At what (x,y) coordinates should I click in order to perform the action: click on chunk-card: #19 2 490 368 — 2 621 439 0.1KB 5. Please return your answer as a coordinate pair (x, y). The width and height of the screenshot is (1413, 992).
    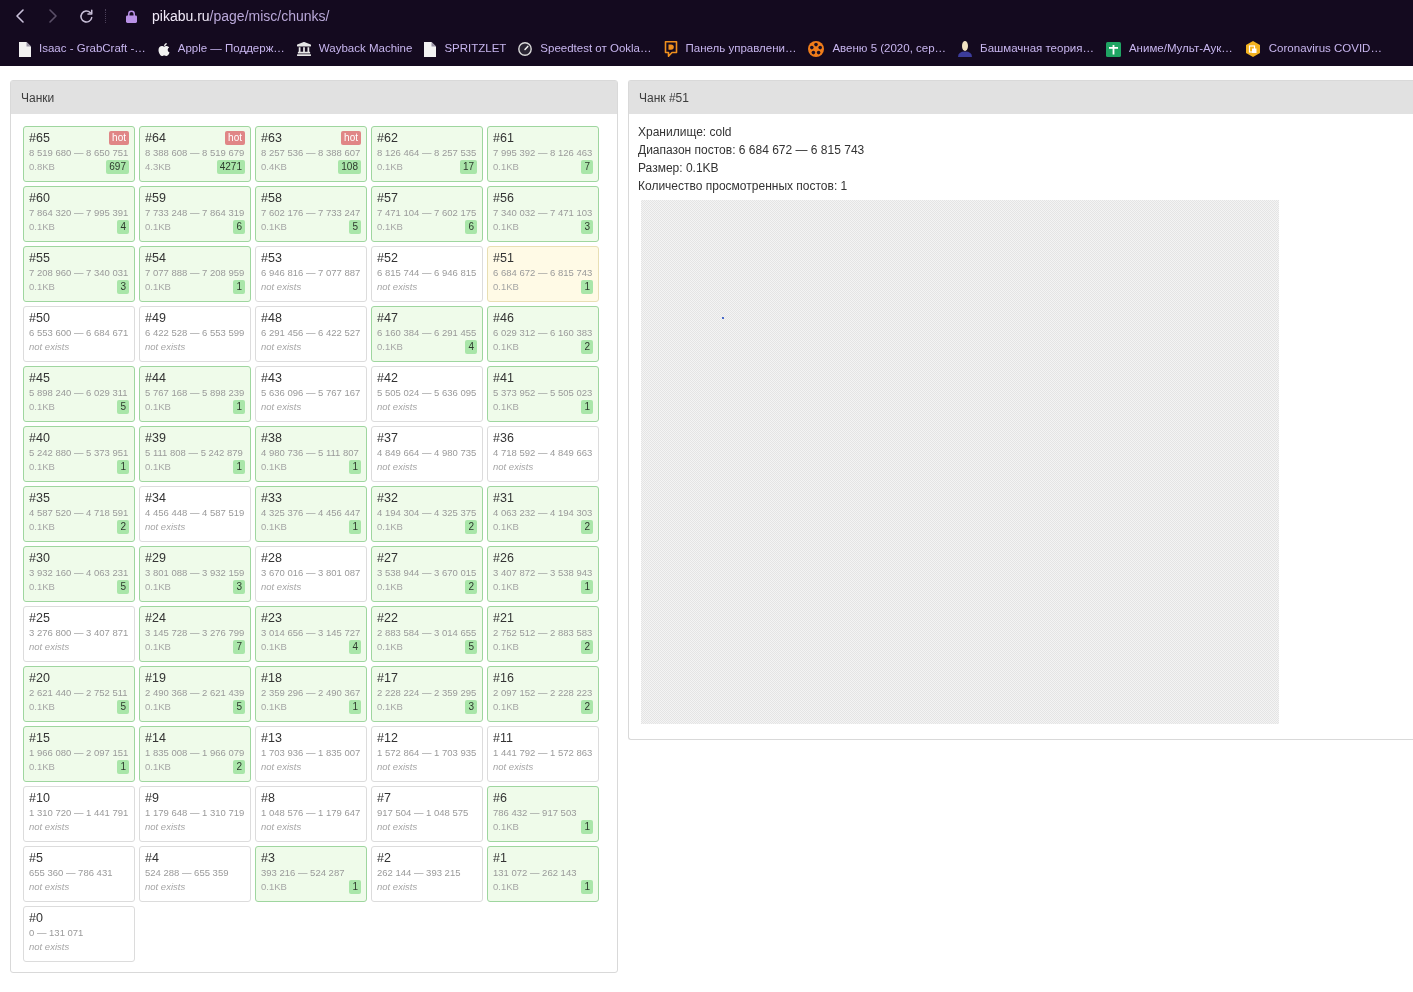
    Looking at the image, I should click on (195, 694).